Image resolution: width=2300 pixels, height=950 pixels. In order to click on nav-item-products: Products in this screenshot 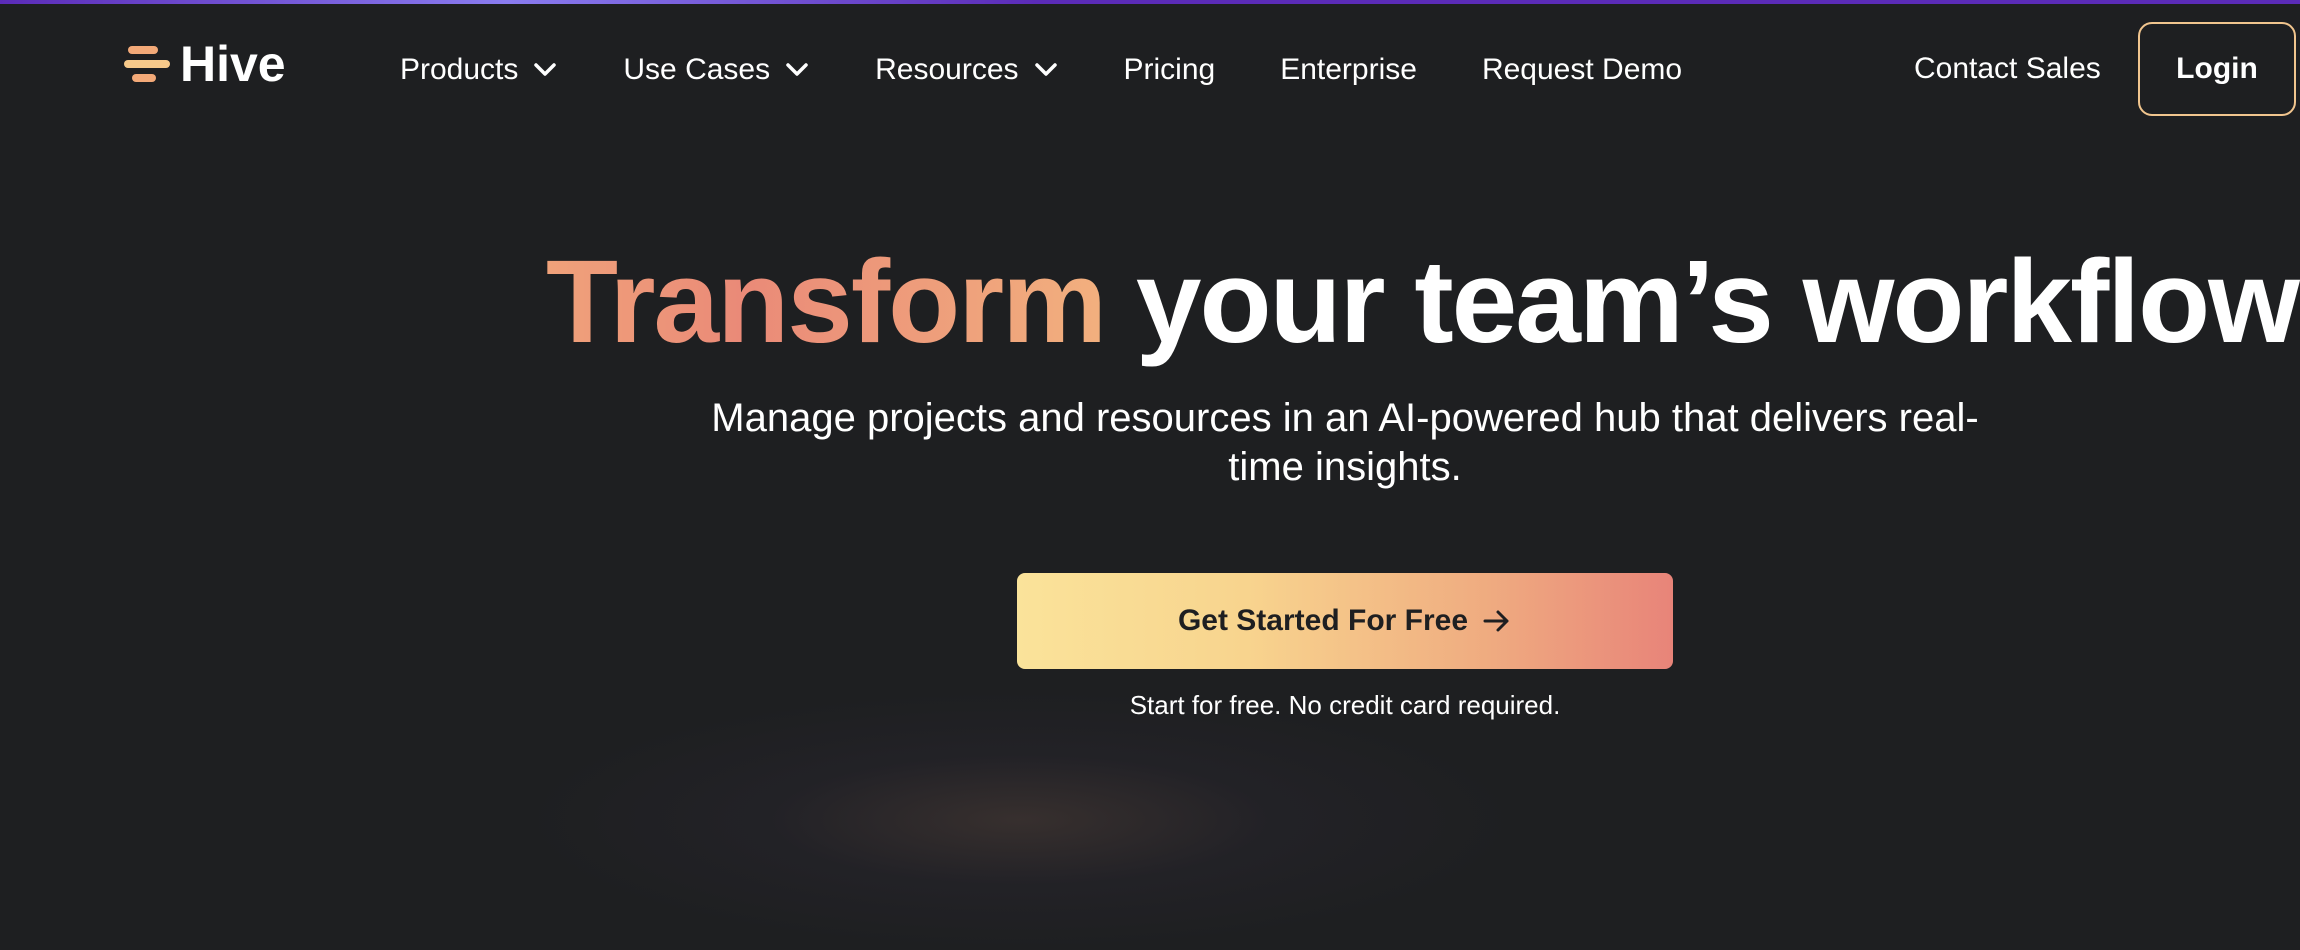, I will do `click(479, 70)`.